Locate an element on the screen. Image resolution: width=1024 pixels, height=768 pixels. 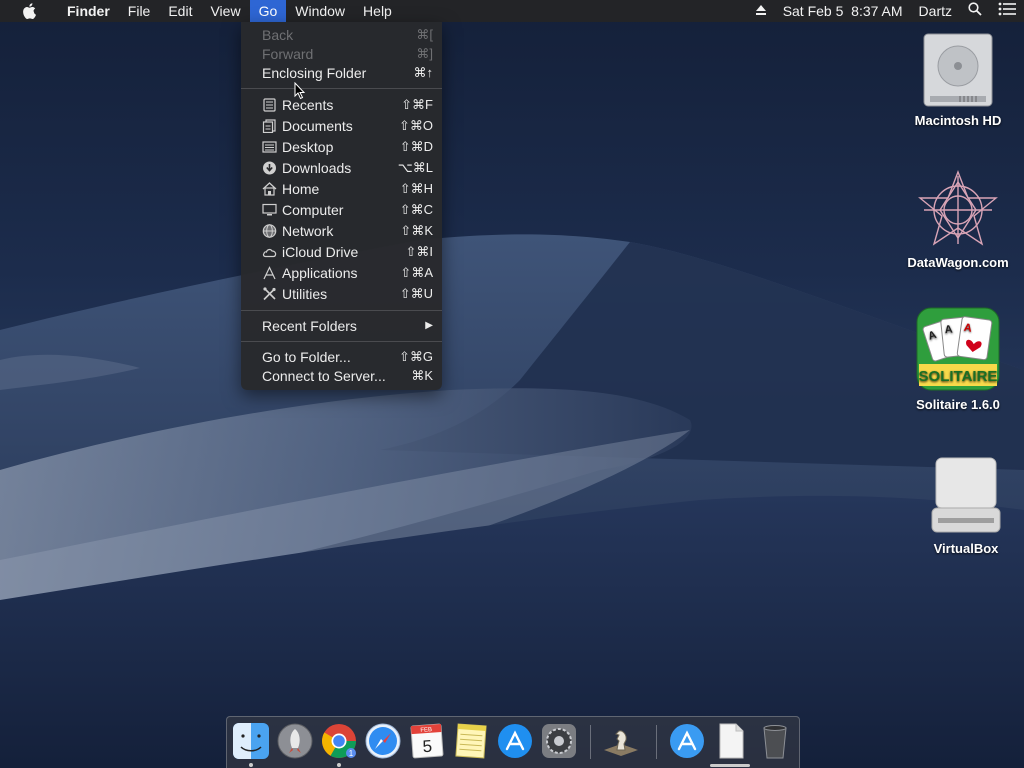
launchpad-icon is located at coordinates (295, 741).